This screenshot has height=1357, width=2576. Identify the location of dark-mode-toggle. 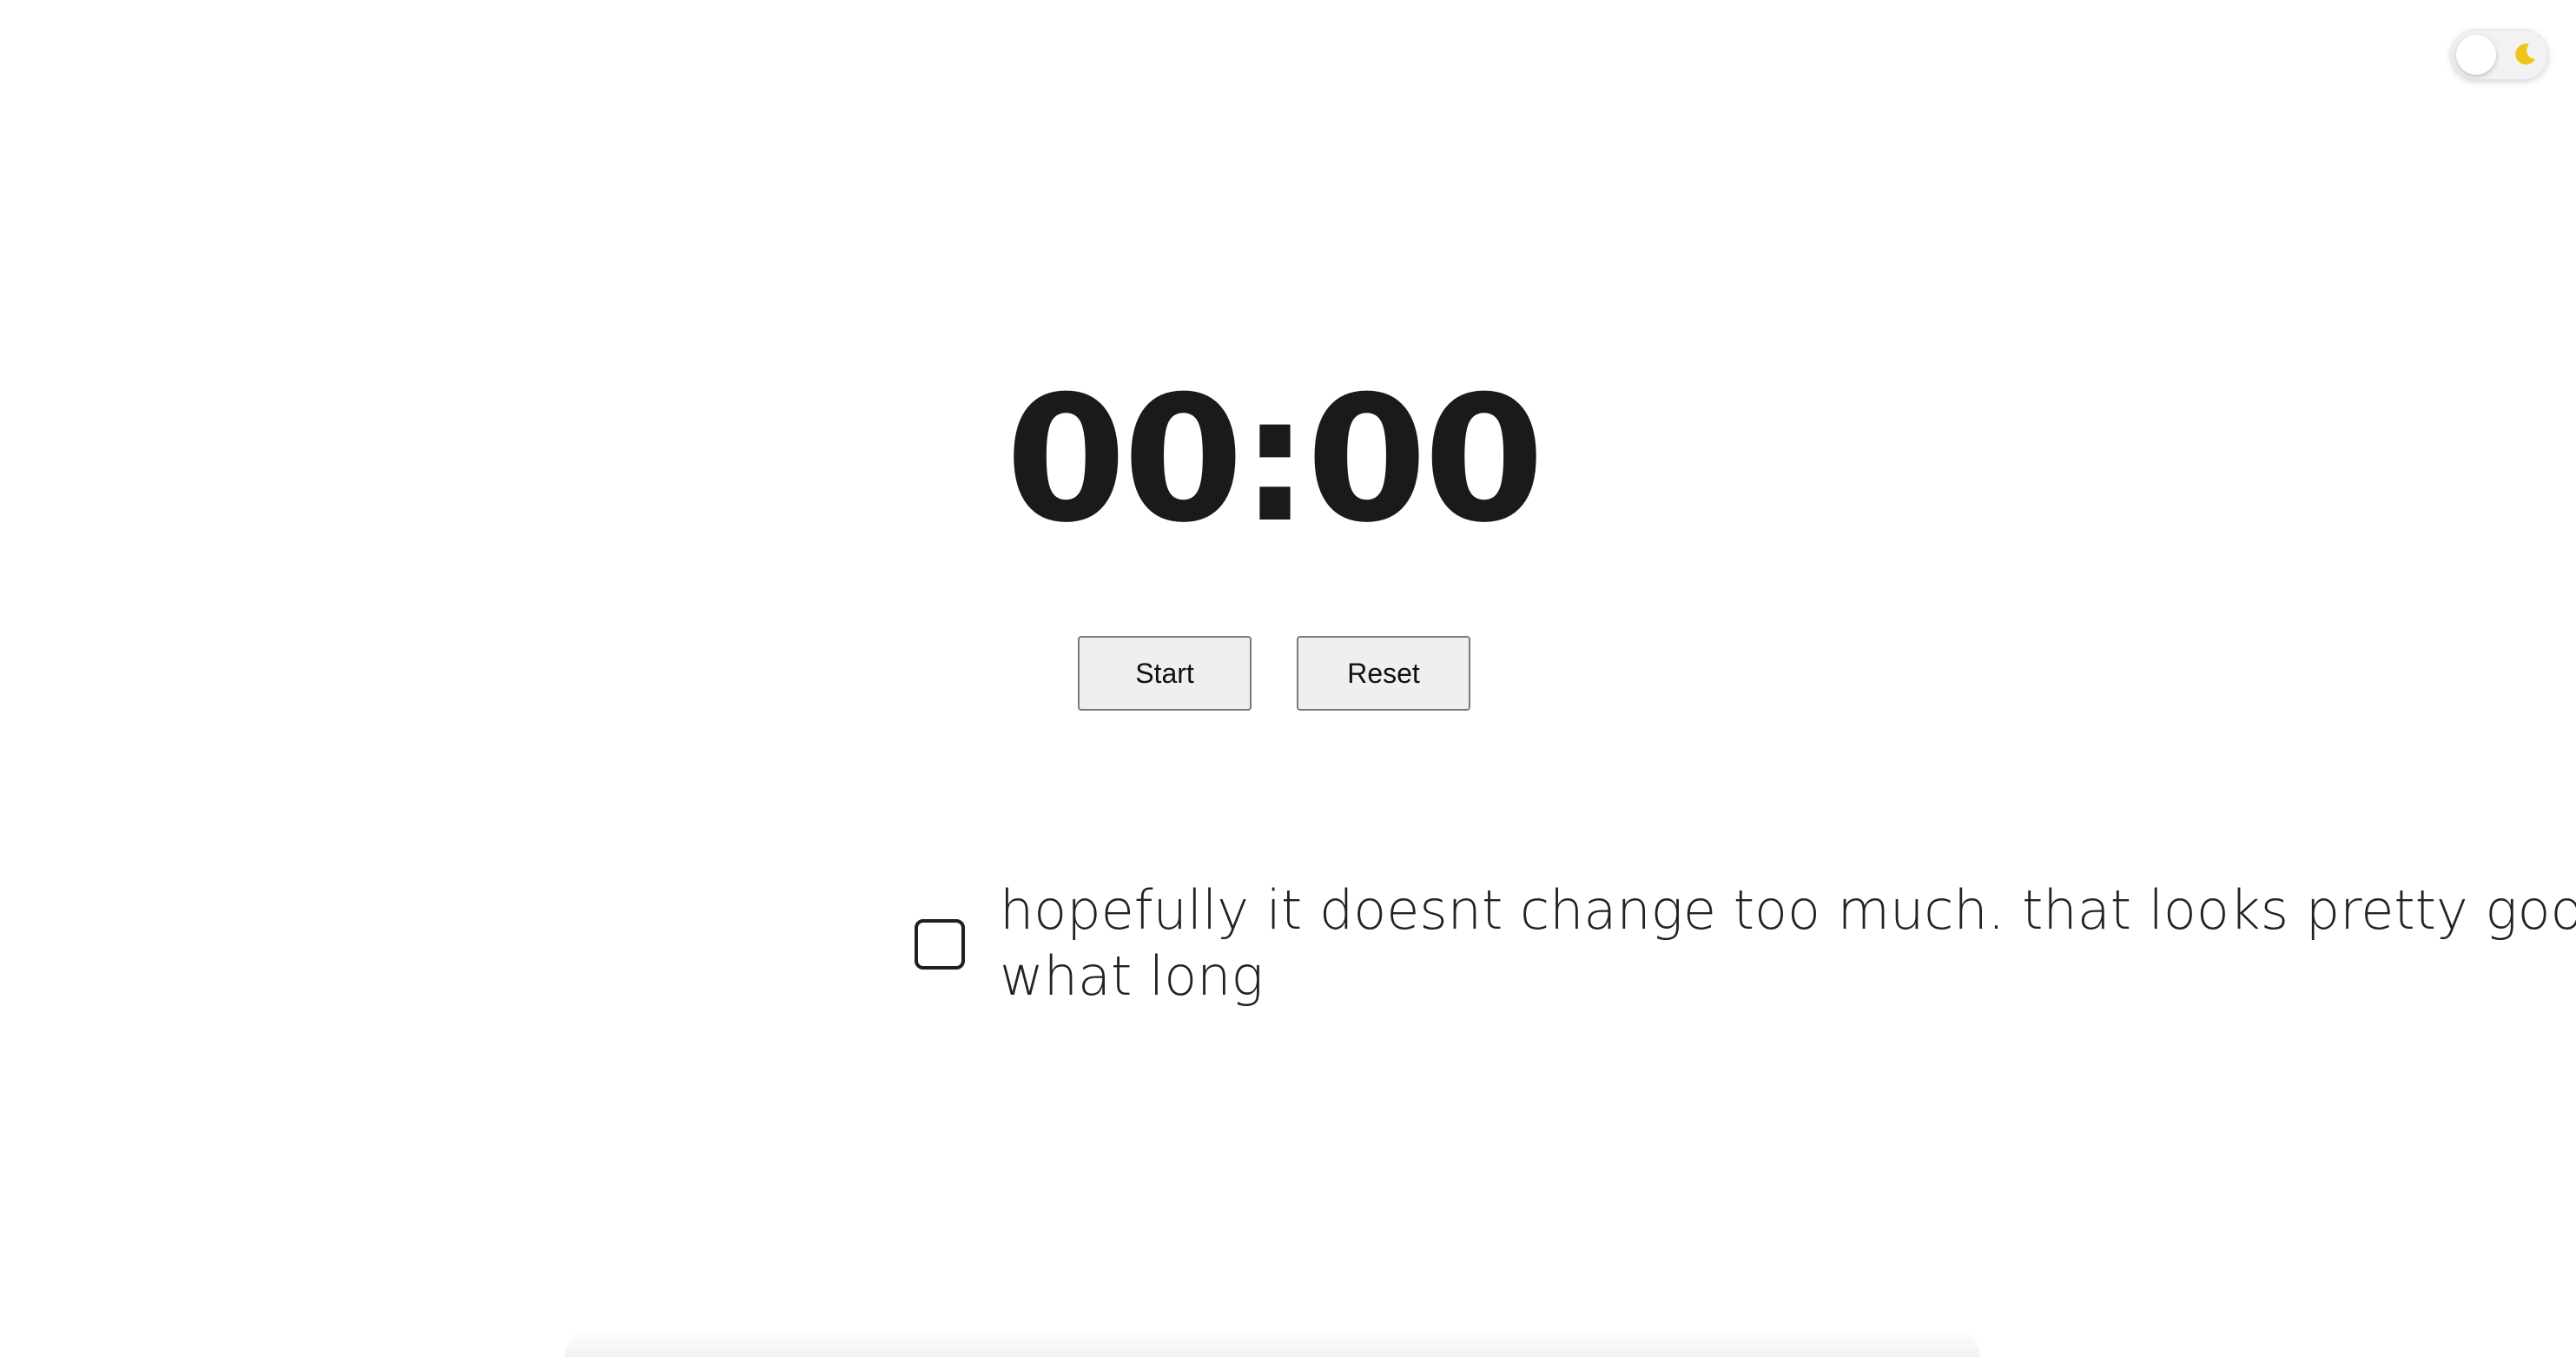
(2499, 55).